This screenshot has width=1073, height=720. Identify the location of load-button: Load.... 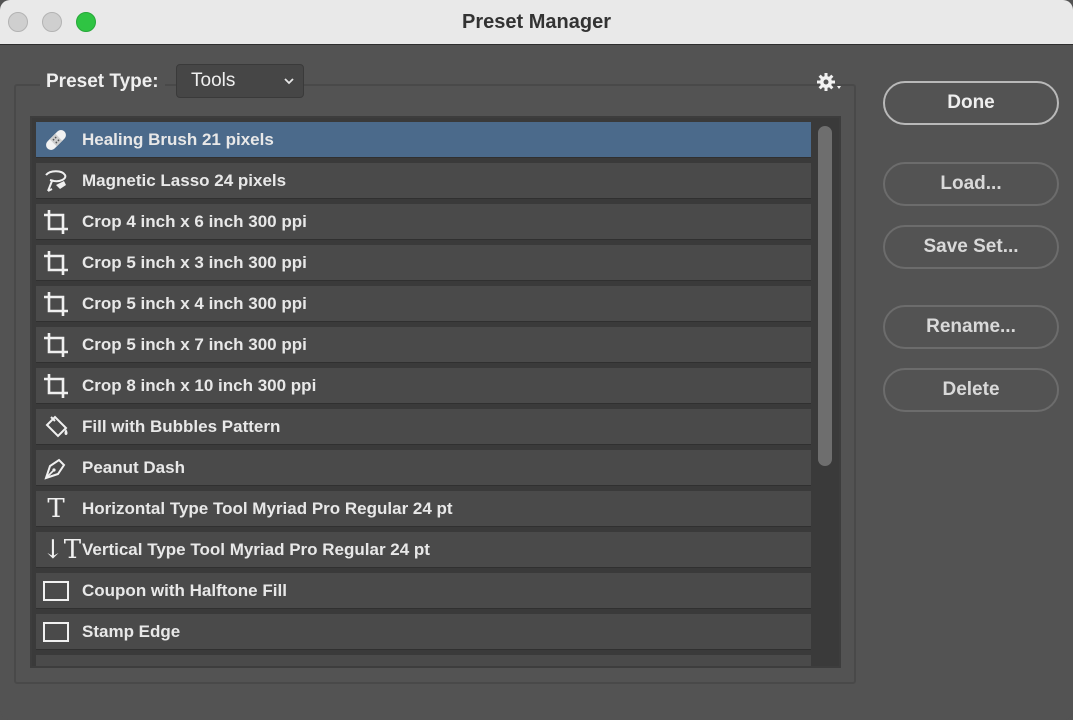
(971, 184).